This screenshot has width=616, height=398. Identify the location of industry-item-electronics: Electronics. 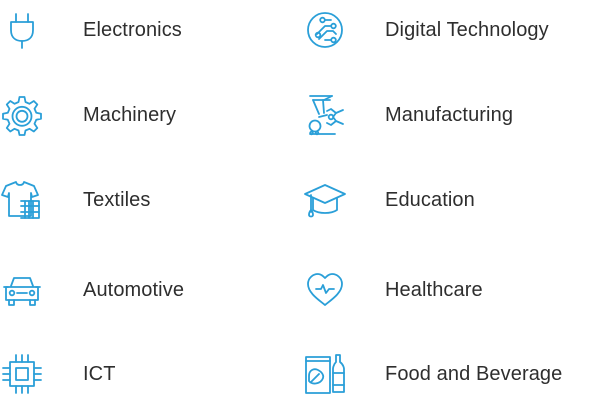
(140, 30).